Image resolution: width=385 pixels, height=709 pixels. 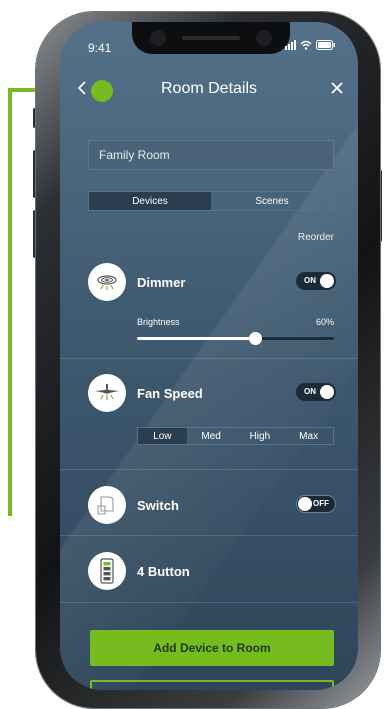 What do you see at coordinates (158, 505) in the screenshot?
I see `device-name-switch: Switch` at bounding box center [158, 505].